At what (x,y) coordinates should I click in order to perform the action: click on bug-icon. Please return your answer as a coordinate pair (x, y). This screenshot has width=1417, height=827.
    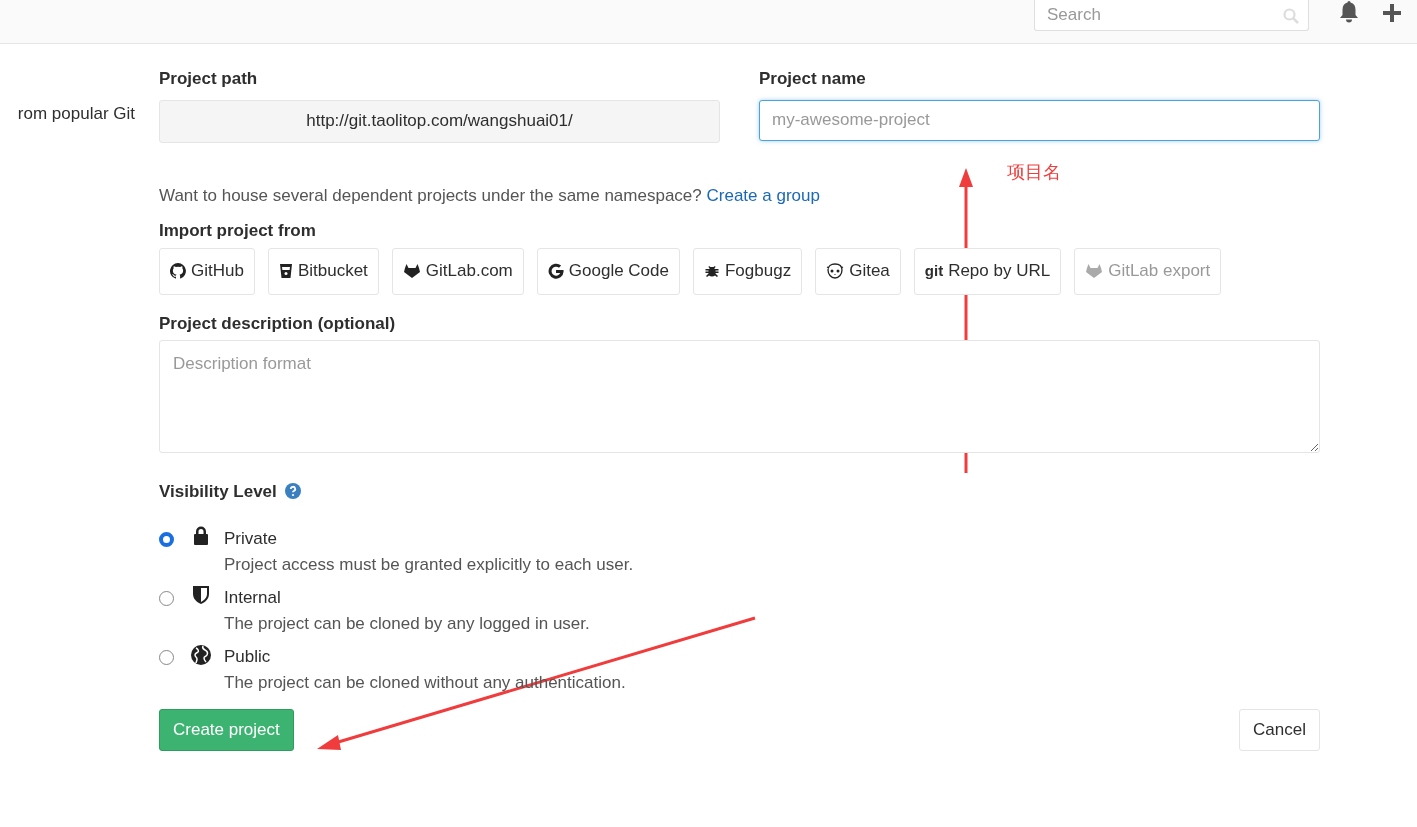
    Looking at the image, I should click on (712, 271).